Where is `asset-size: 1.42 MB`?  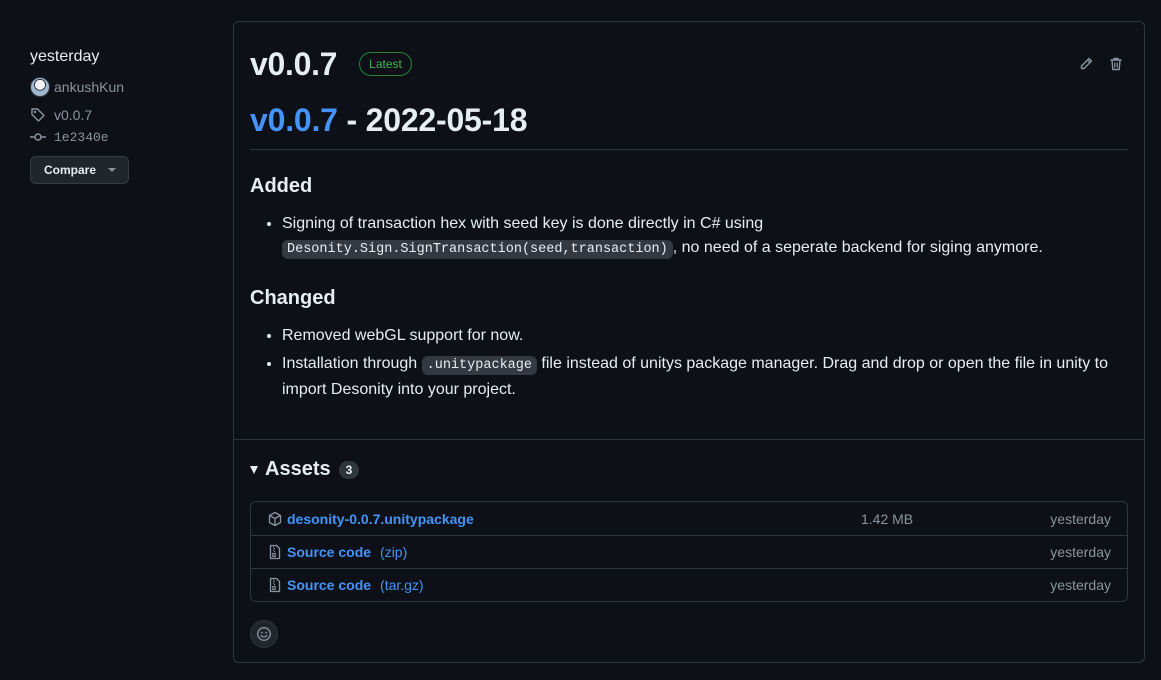 asset-size: 1.42 MB is located at coordinates (887, 518).